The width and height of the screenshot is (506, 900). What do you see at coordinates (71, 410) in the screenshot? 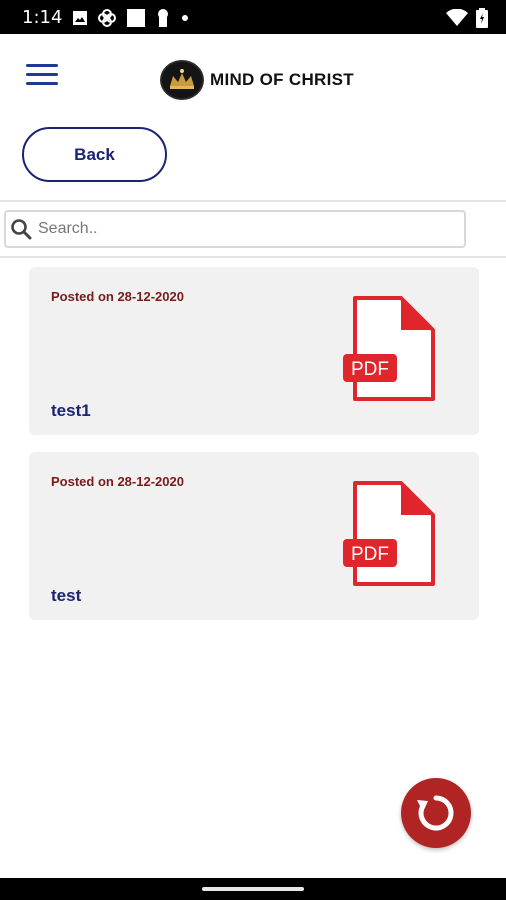
I see `post-title: test1` at bounding box center [71, 410].